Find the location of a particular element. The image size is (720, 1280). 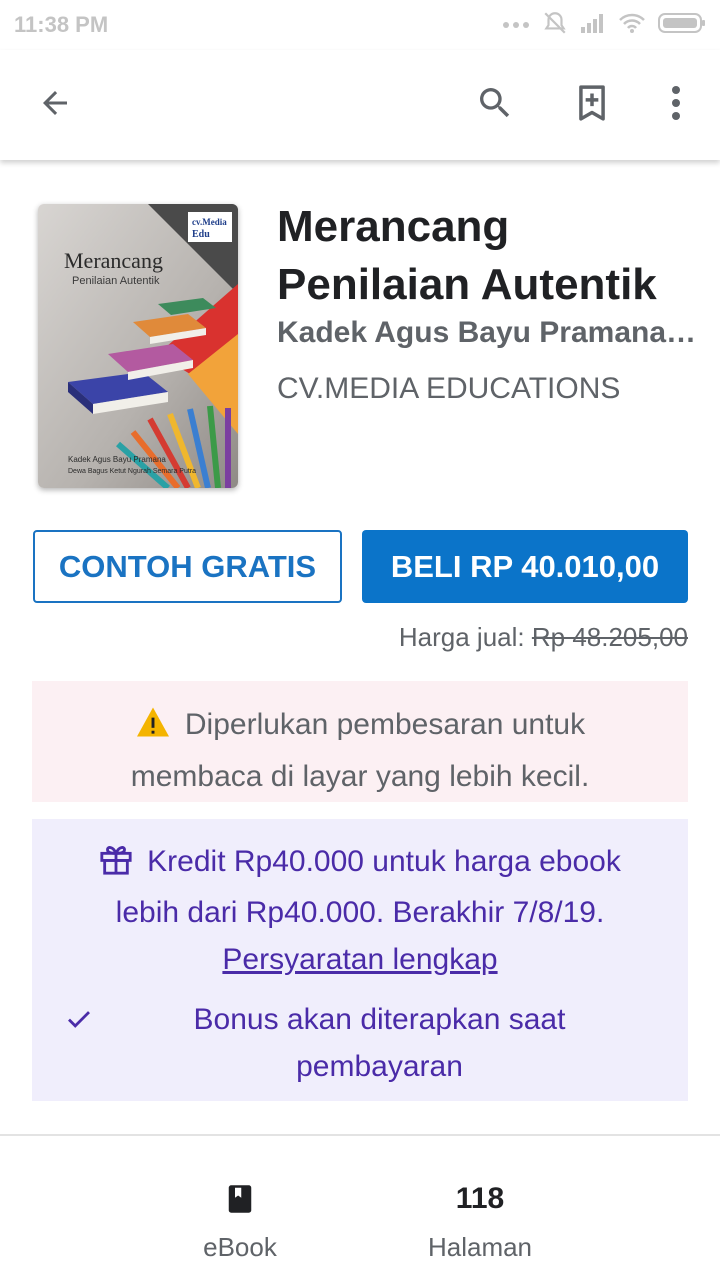

check-icon is located at coordinates (79, 1019).